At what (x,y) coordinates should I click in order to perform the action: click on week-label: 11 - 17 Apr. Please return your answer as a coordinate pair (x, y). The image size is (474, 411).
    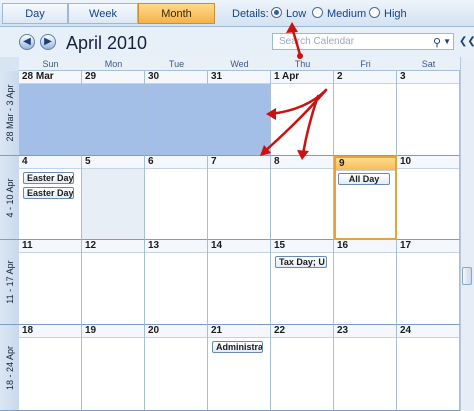
    Looking at the image, I should click on (9, 282).